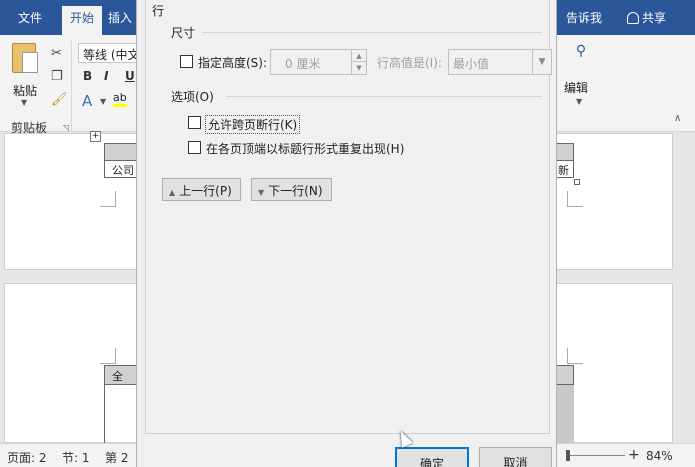 The width and height of the screenshot is (695, 467). What do you see at coordinates (117, 458) in the screenshot?
I see `status-page-count: 第 2` at bounding box center [117, 458].